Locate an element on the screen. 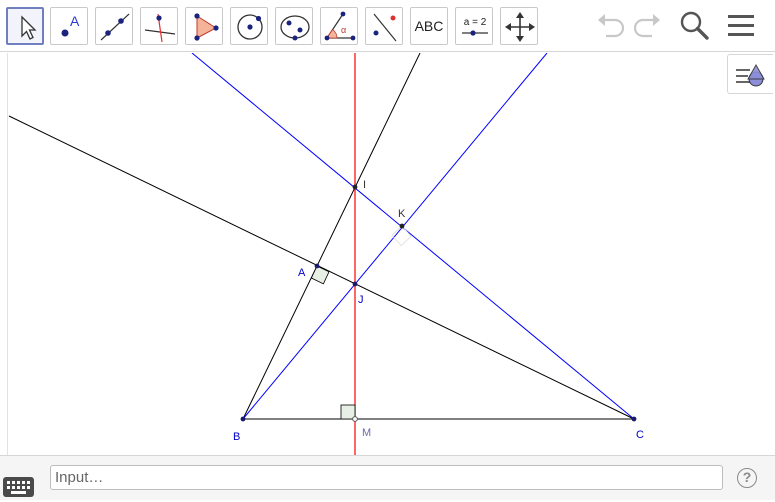 Image resolution: width=775 pixels, height=502 pixels. label-b: B is located at coordinates (236, 437).